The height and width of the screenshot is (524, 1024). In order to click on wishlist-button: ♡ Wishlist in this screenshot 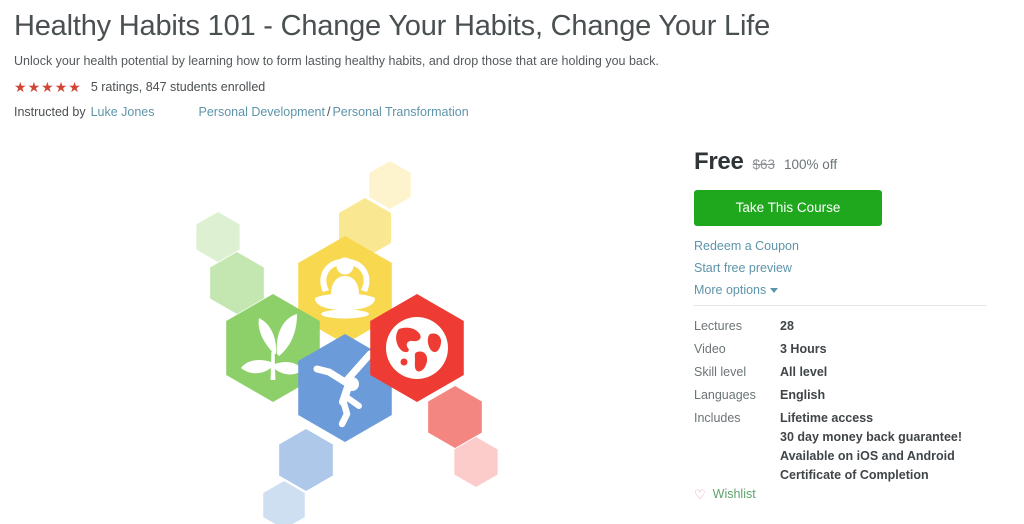, I will do `click(725, 494)`.